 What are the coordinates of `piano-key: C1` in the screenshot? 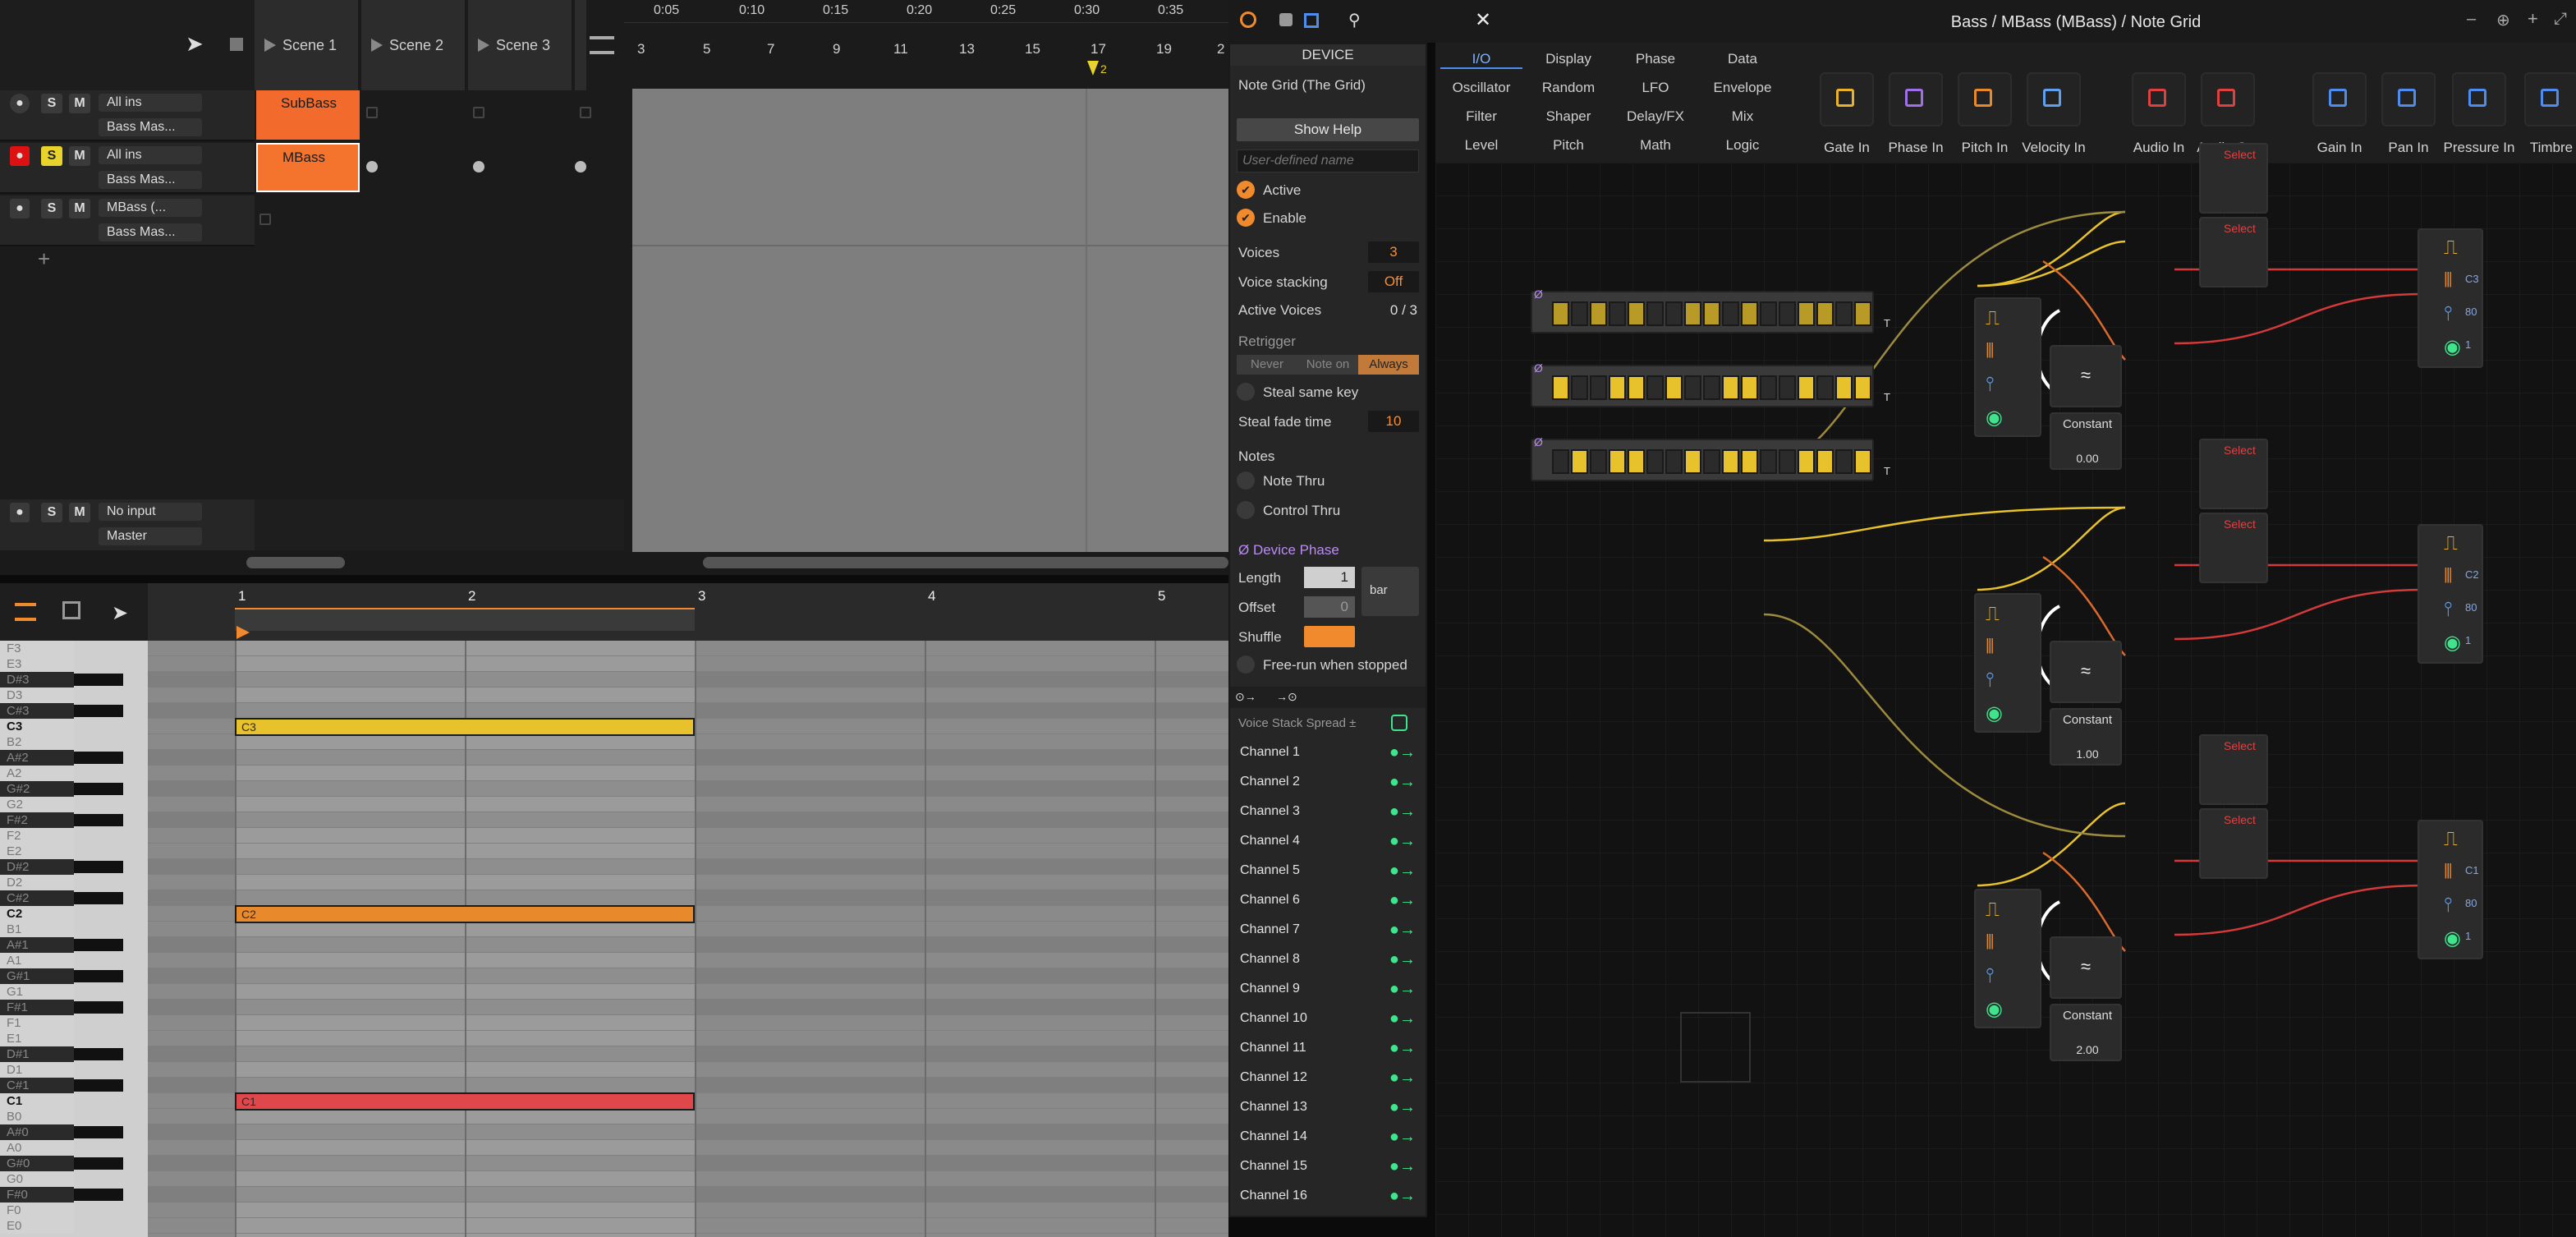 It's located at (37, 1101).